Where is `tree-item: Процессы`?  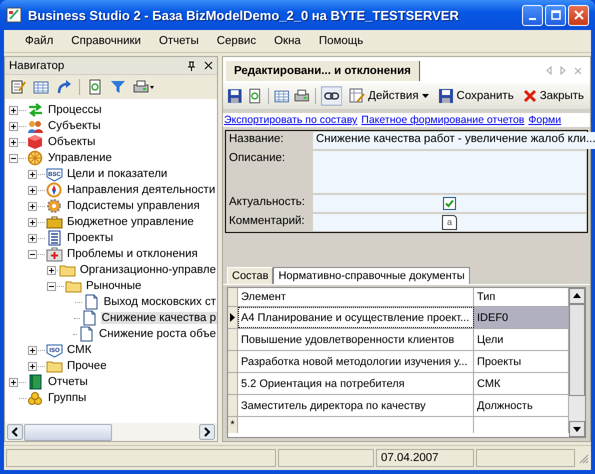 tree-item: Процессы is located at coordinates (75, 110).